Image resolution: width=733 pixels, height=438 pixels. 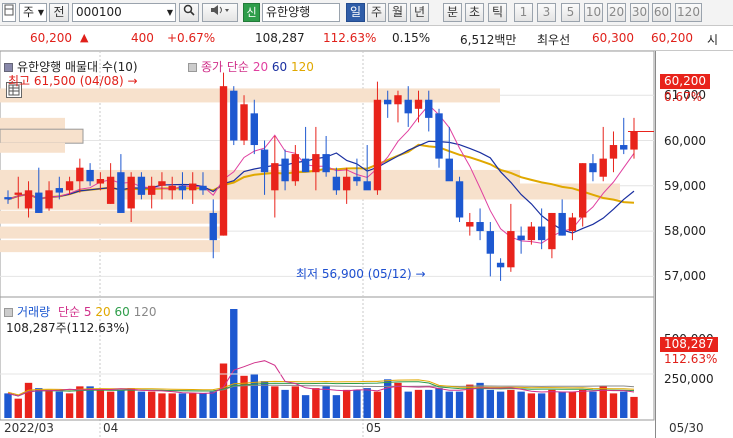 What do you see at coordinates (80, 311) in the screenshot?
I see `volume-legend: 거래량 단순 5 20 60 120` at bounding box center [80, 311].